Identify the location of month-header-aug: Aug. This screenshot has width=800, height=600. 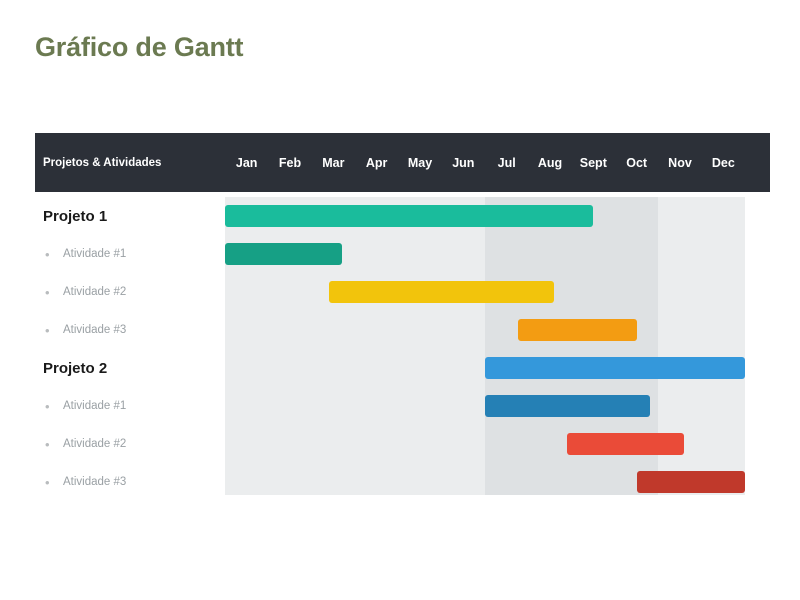
(550, 162).